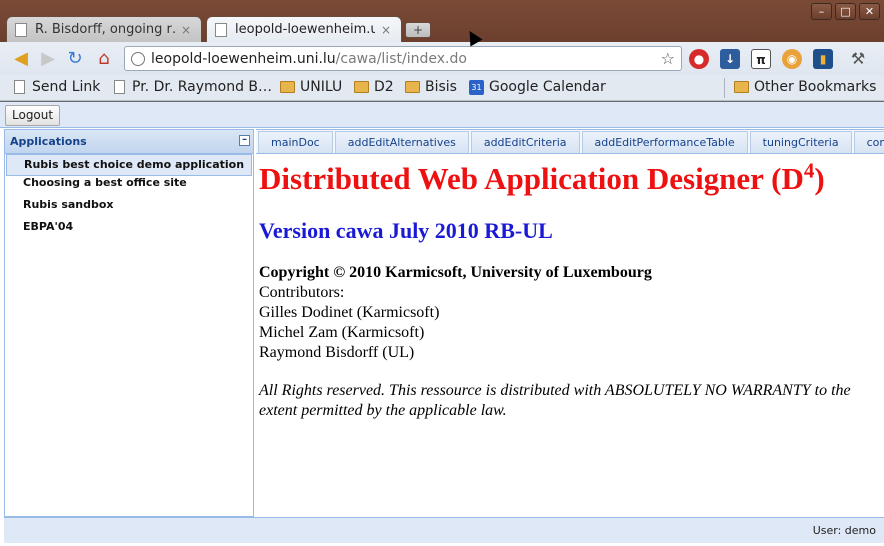 The image size is (884, 546). Describe the element at coordinates (823, 59) in the screenshot. I see `analytics-extension-icon: ▮` at that location.